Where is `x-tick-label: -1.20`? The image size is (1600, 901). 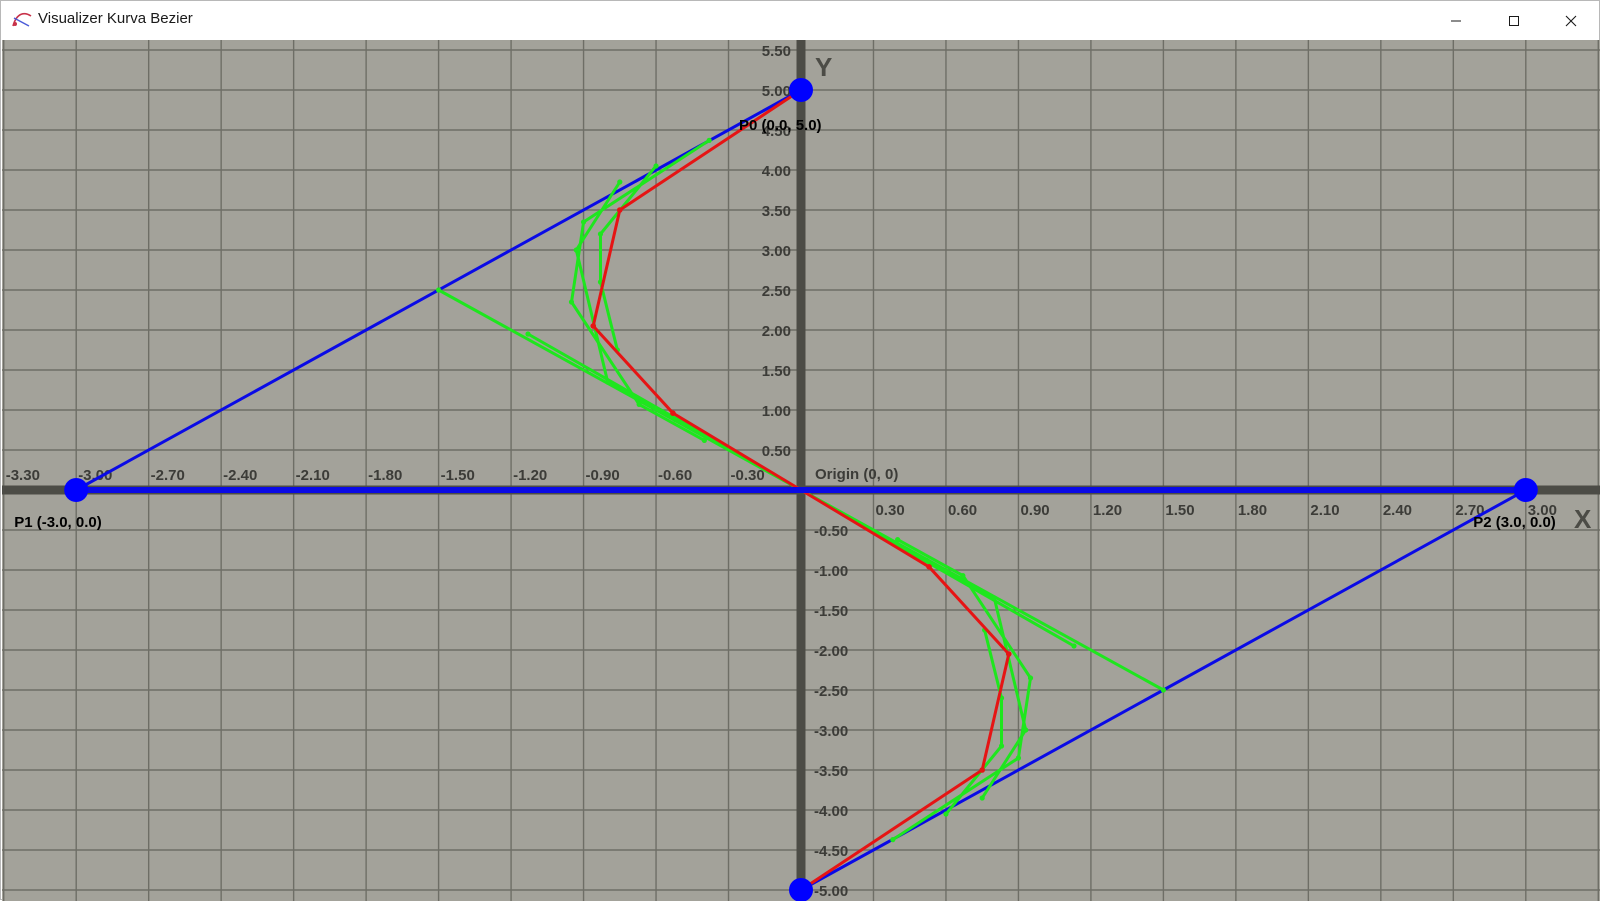
x-tick-label: -1.20 is located at coordinates (530, 475).